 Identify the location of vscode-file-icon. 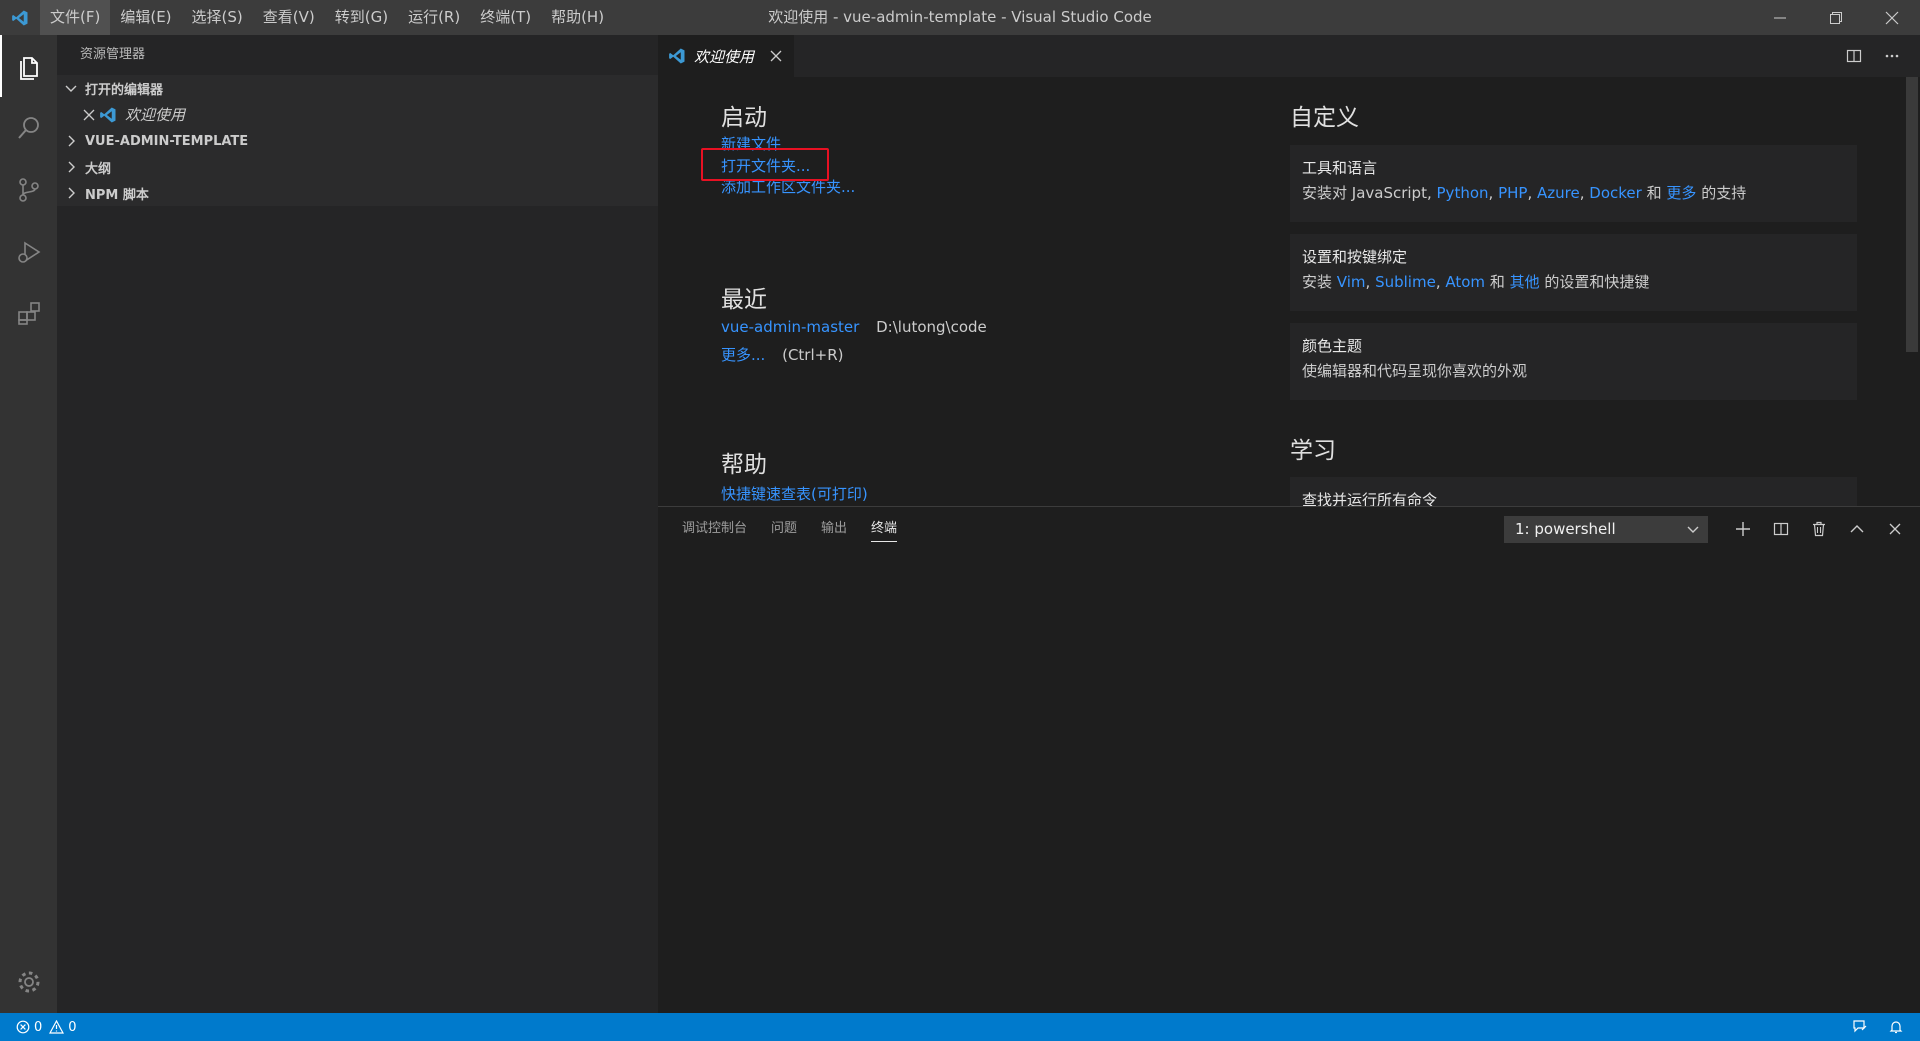
(108, 114).